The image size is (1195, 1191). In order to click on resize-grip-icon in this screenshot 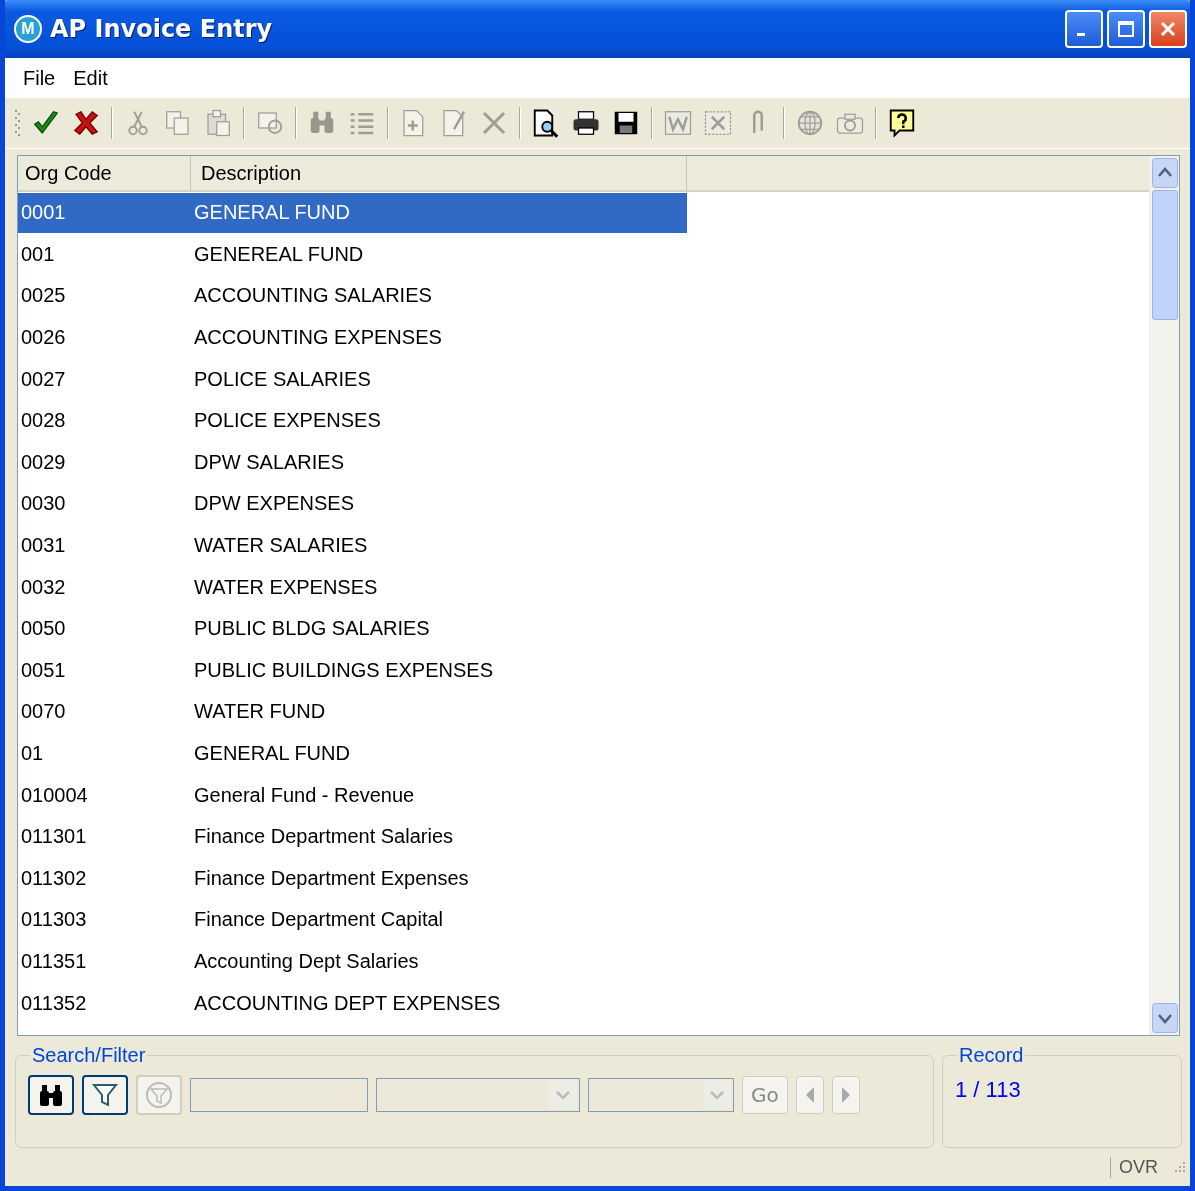, I will do `click(1179, 1167)`.